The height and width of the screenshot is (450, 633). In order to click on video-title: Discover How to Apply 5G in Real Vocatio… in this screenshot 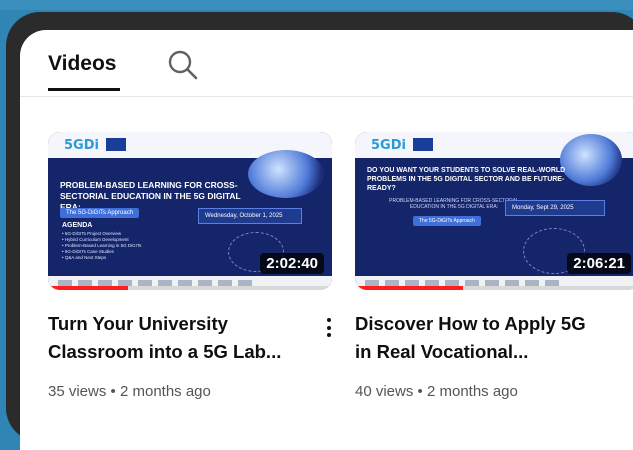, I will do `click(480, 338)`.